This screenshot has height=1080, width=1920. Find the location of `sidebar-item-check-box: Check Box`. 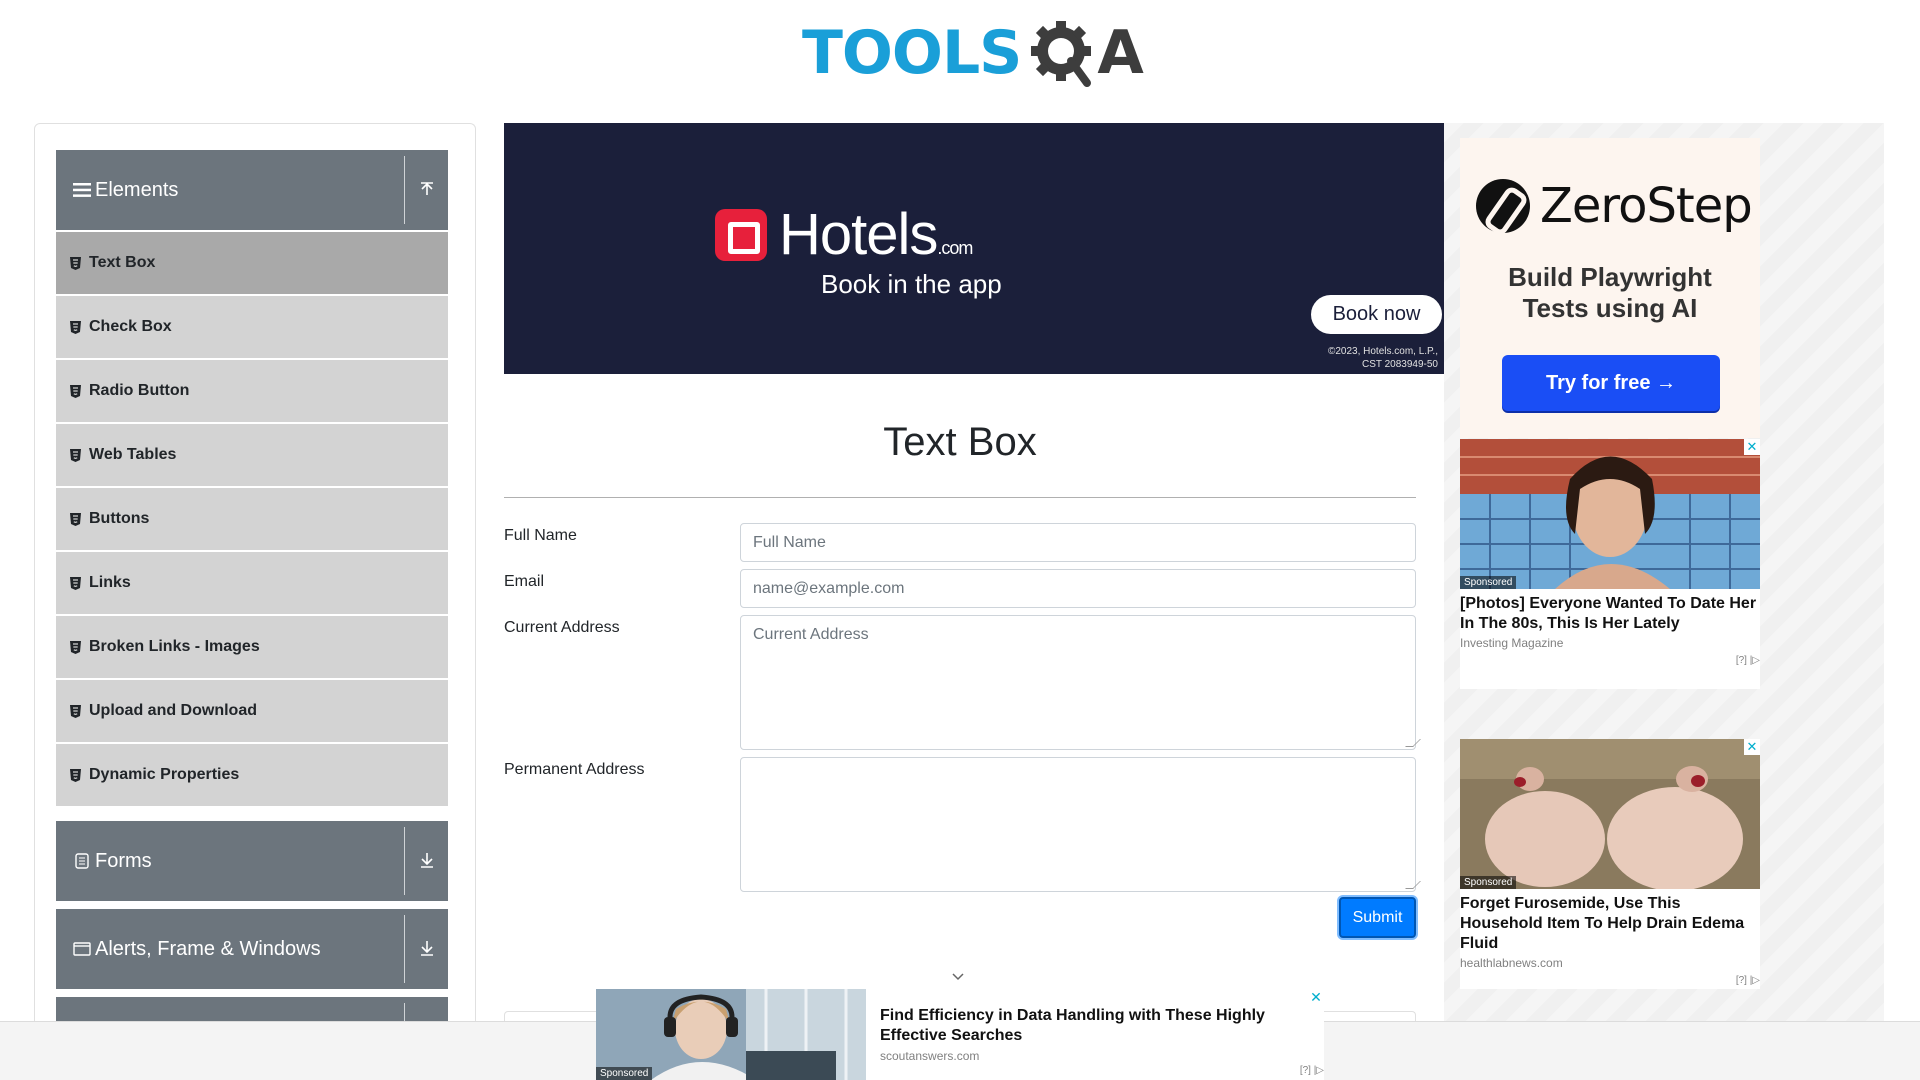

sidebar-item-check-box: Check Box is located at coordinates (252, 327).